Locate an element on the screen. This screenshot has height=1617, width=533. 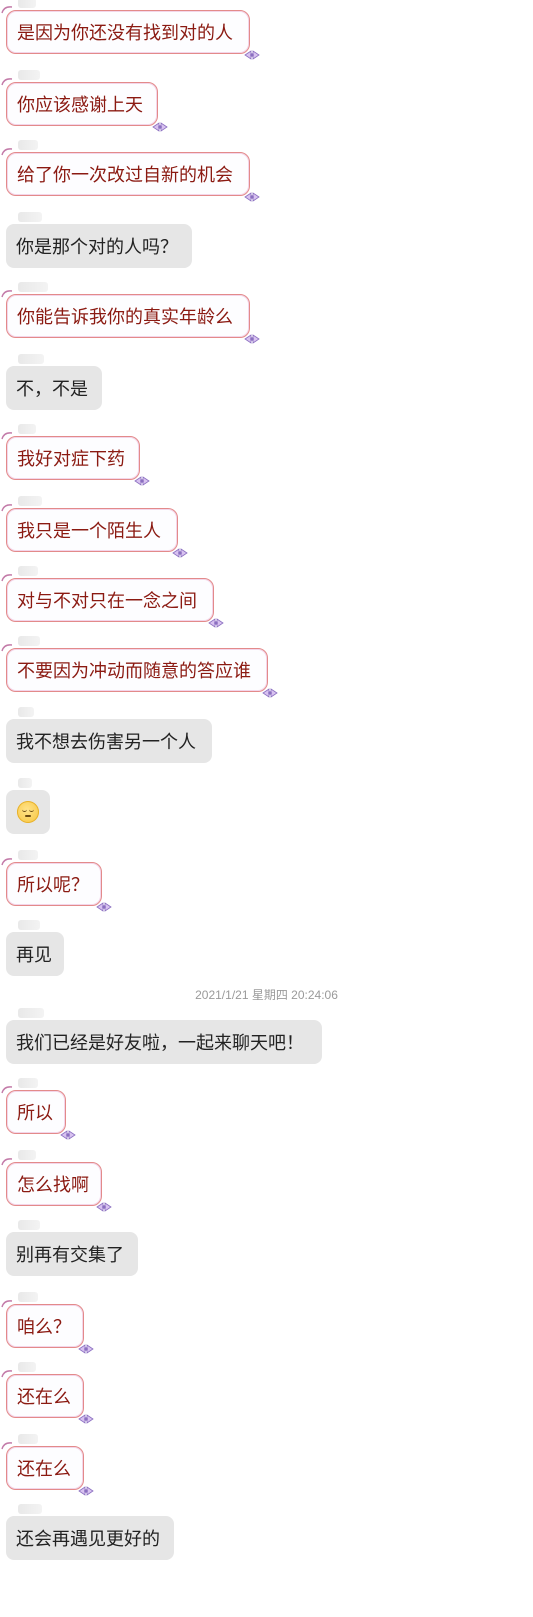
friend-message-bubble: 咱么？ is located at coordinates (47, 1327).